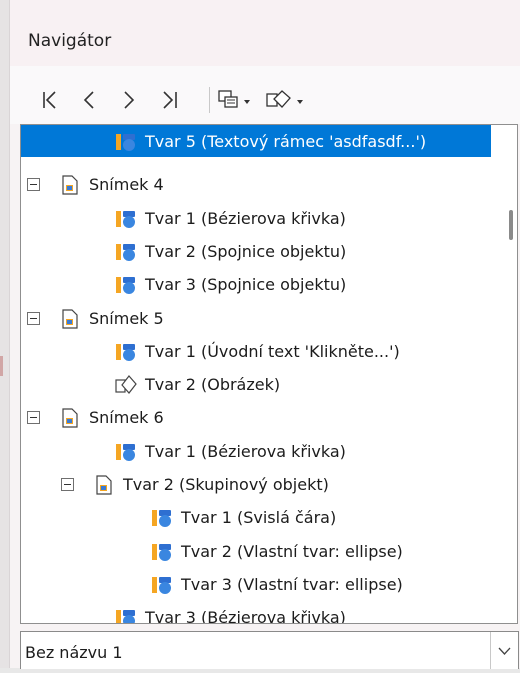  I want to click on drag-mode-icon, so click(234, 99).